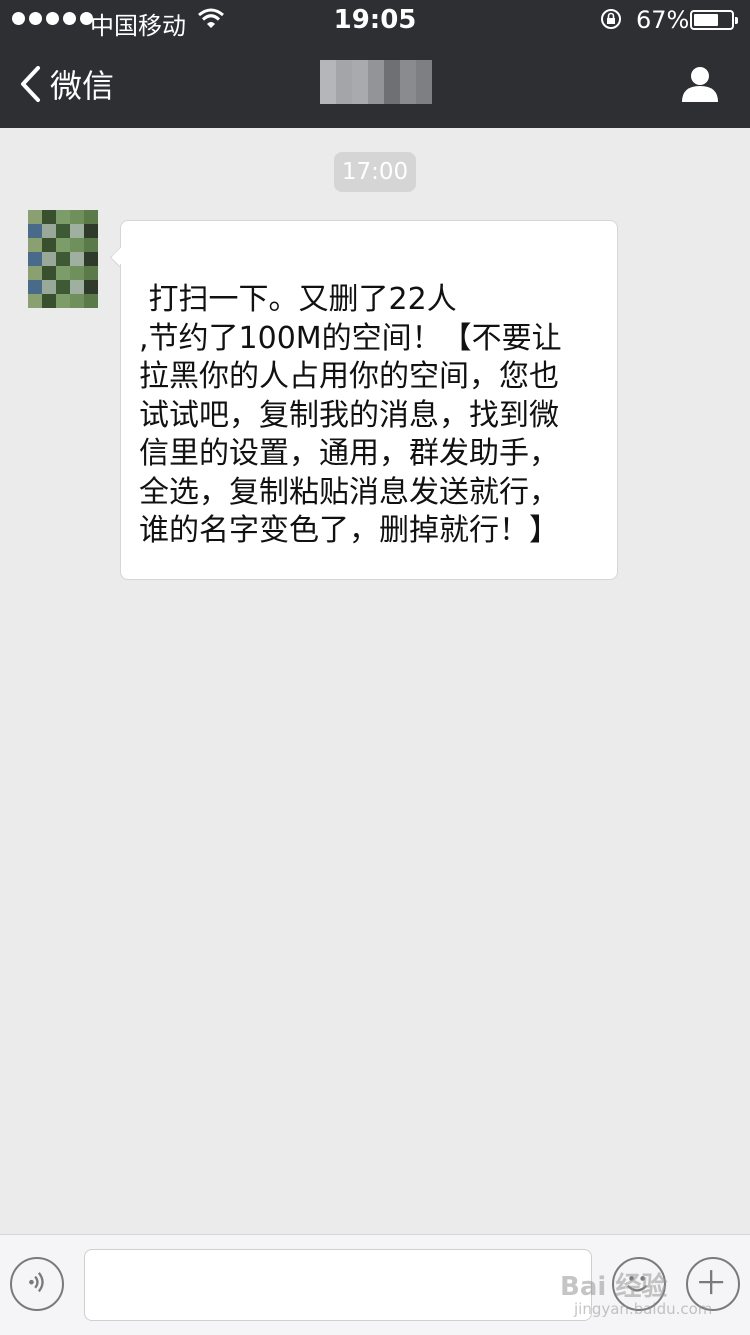  Describe the element at coordinates (663, 20) in the screenshot. I see `battery-percent: 67%` at that location.